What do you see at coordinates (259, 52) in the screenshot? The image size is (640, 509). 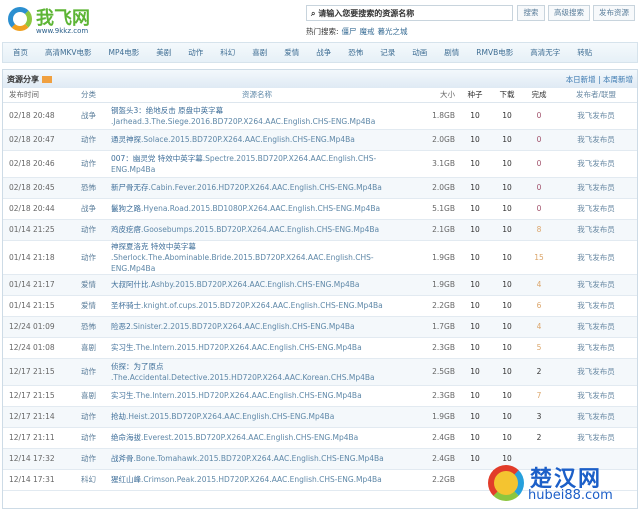 I see `nav-item: 喜剧` at bounding box center [259, 52].